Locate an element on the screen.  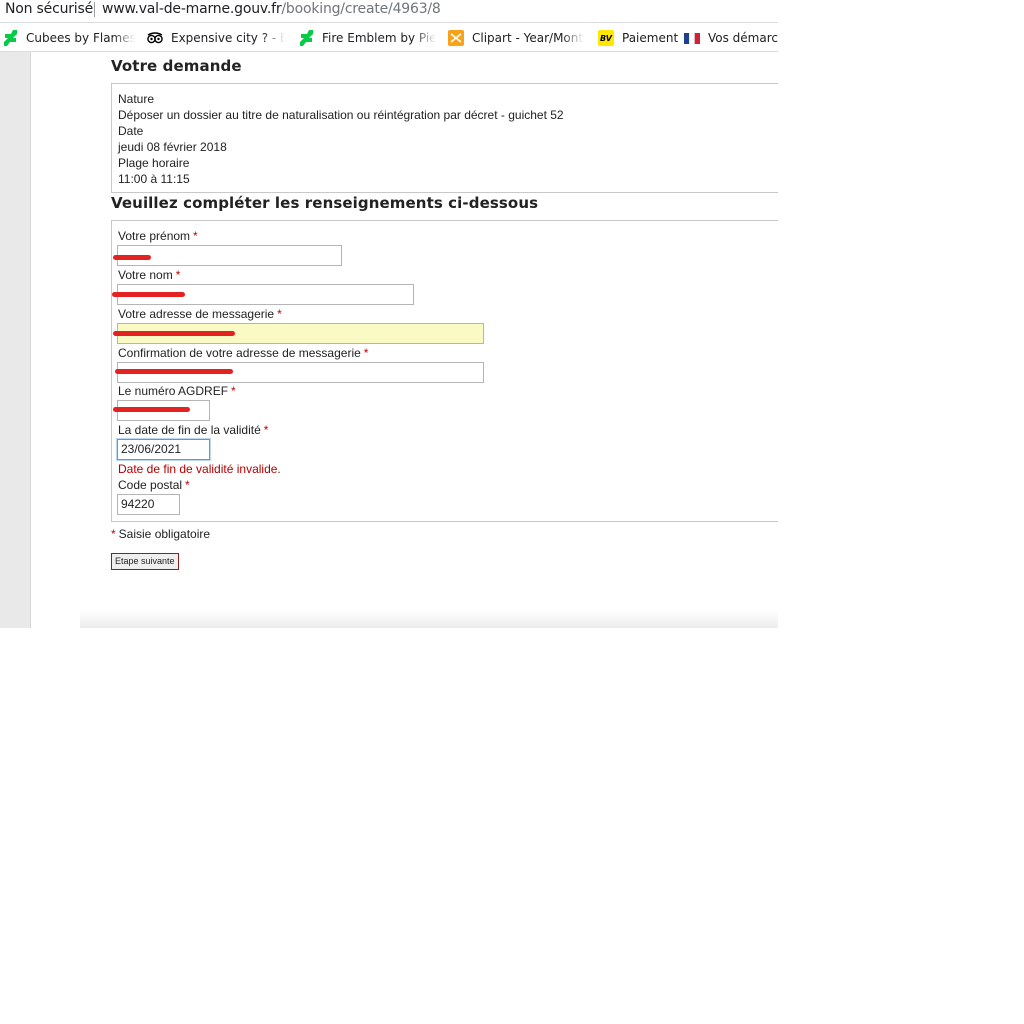
bookmark-label: Expensive city ? - Bru is located at coordinates (228, 38).